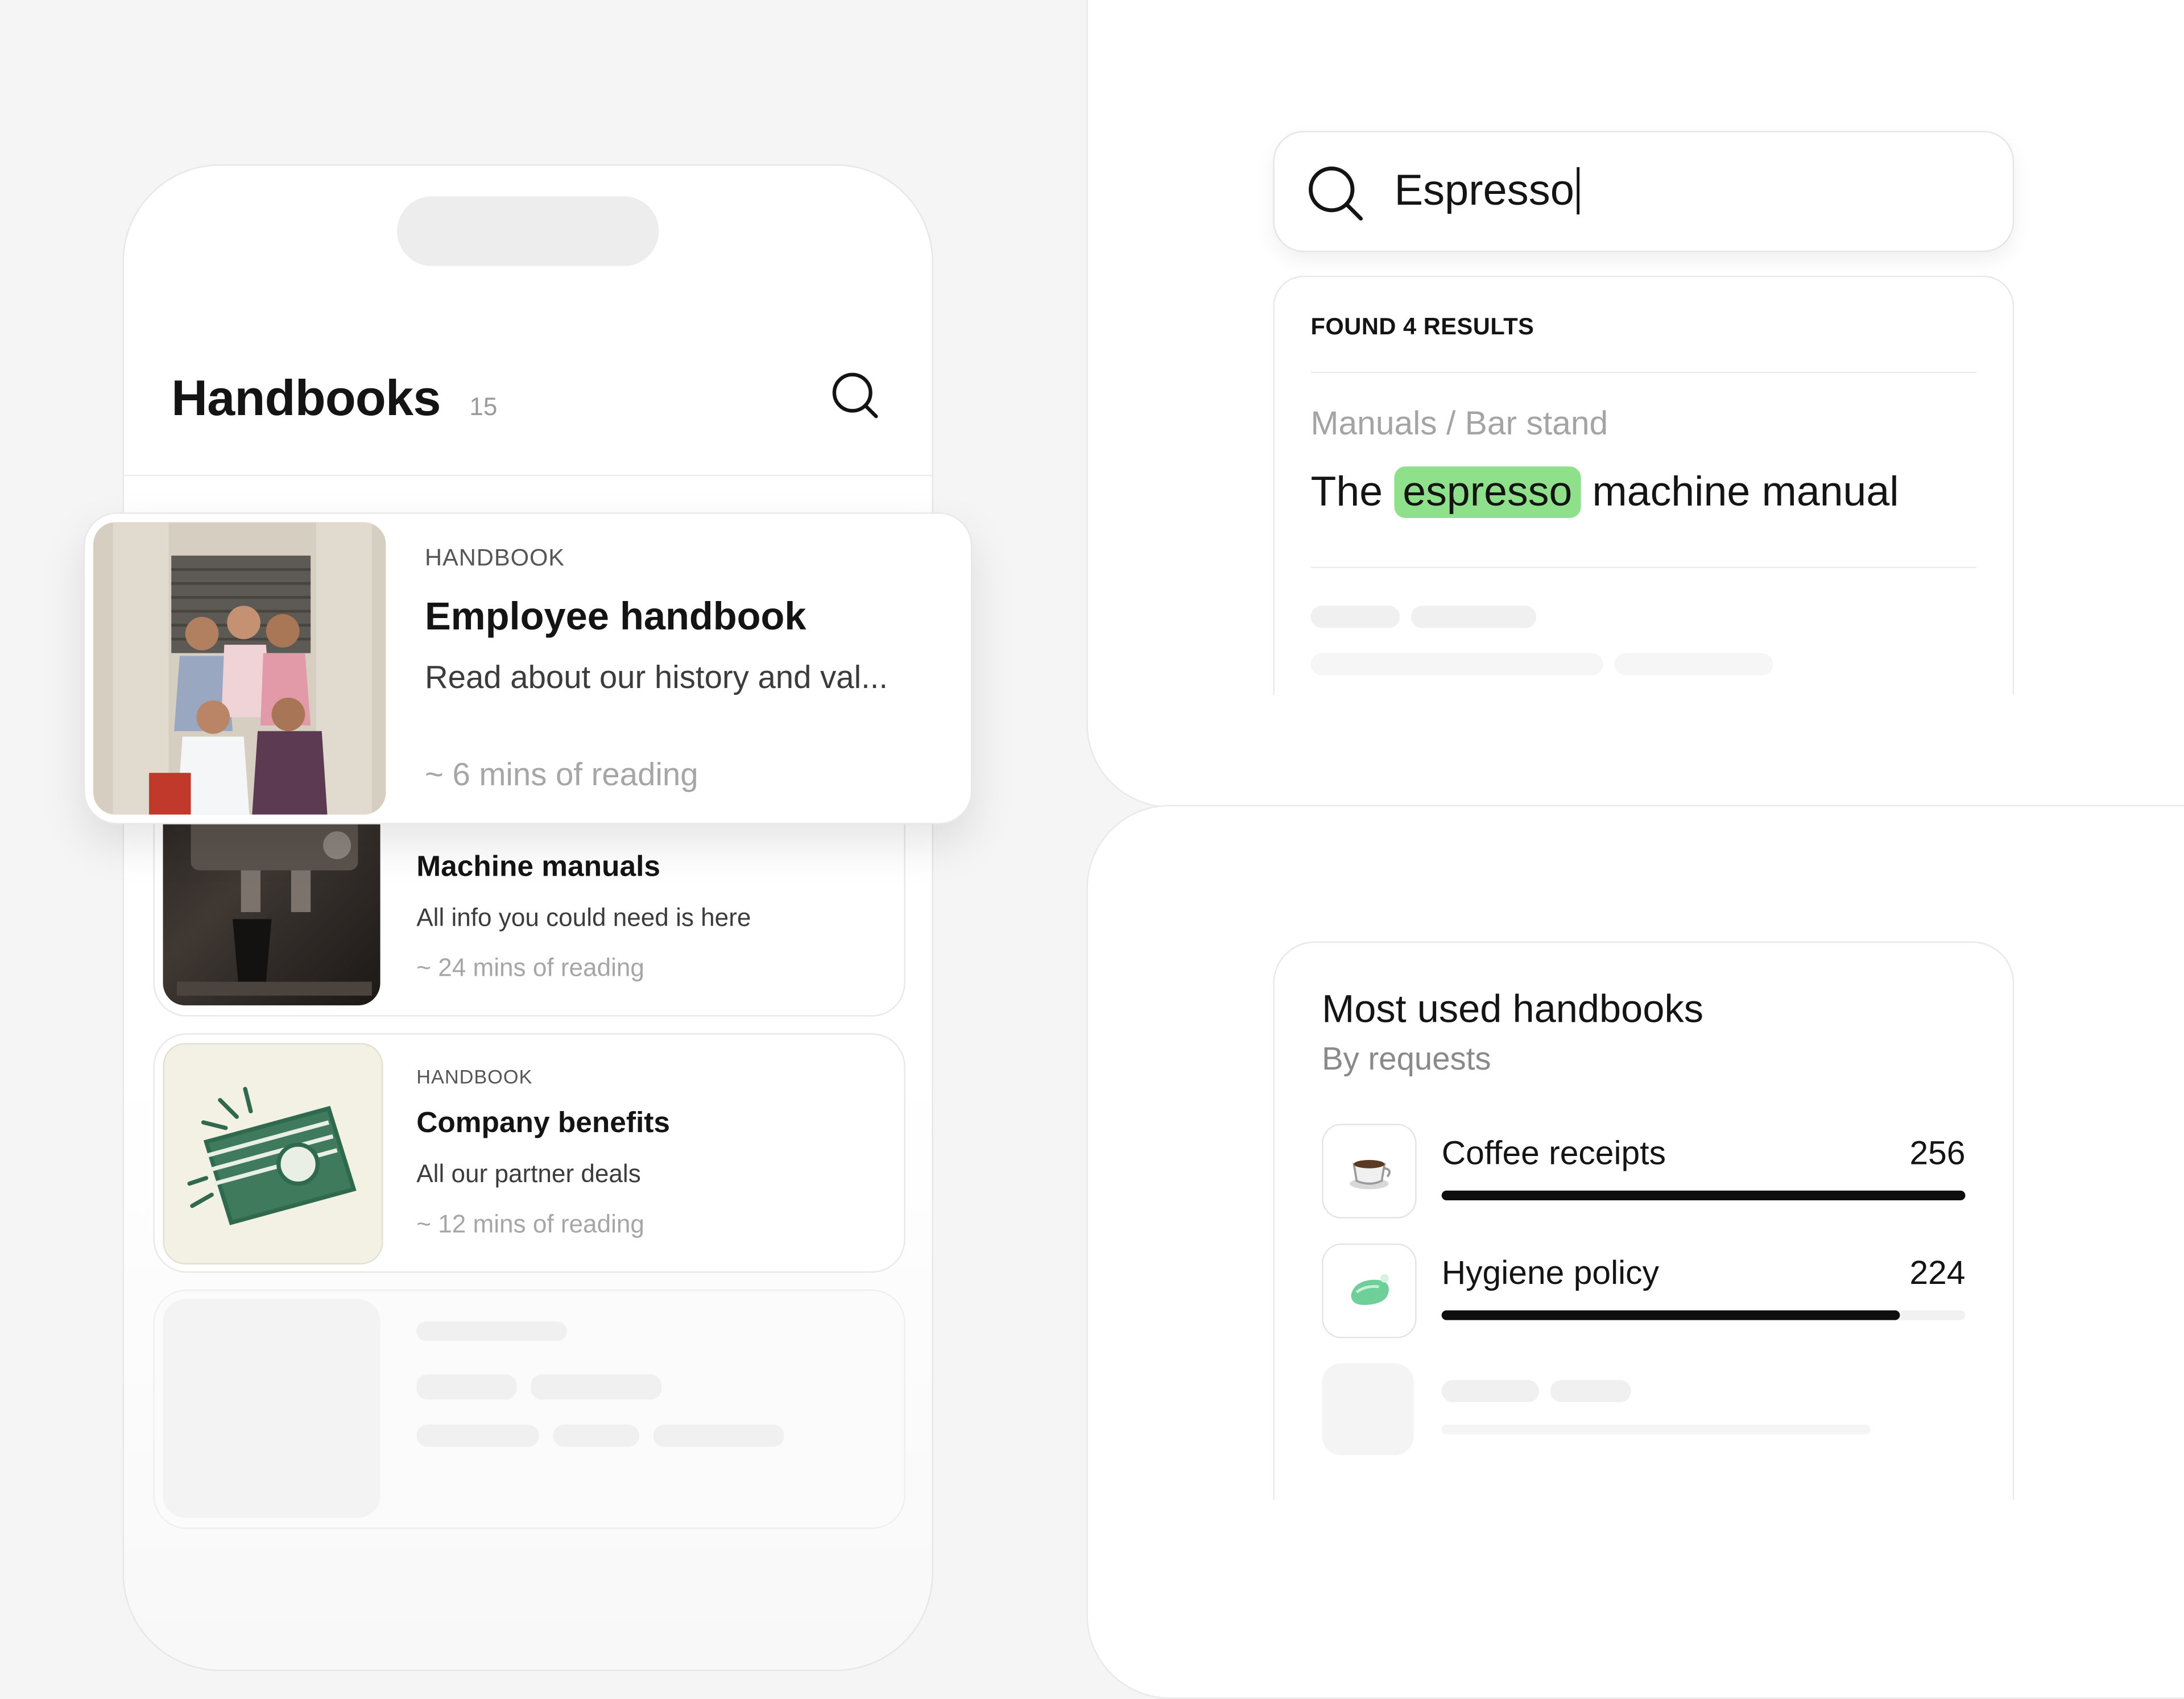 Image resolution: width=2184 pixels, height=1699 pixels. Describe the element at coordinates (1459, 424) in the screenshot. I see `result-path: Manuals / Bar stand` at that location.